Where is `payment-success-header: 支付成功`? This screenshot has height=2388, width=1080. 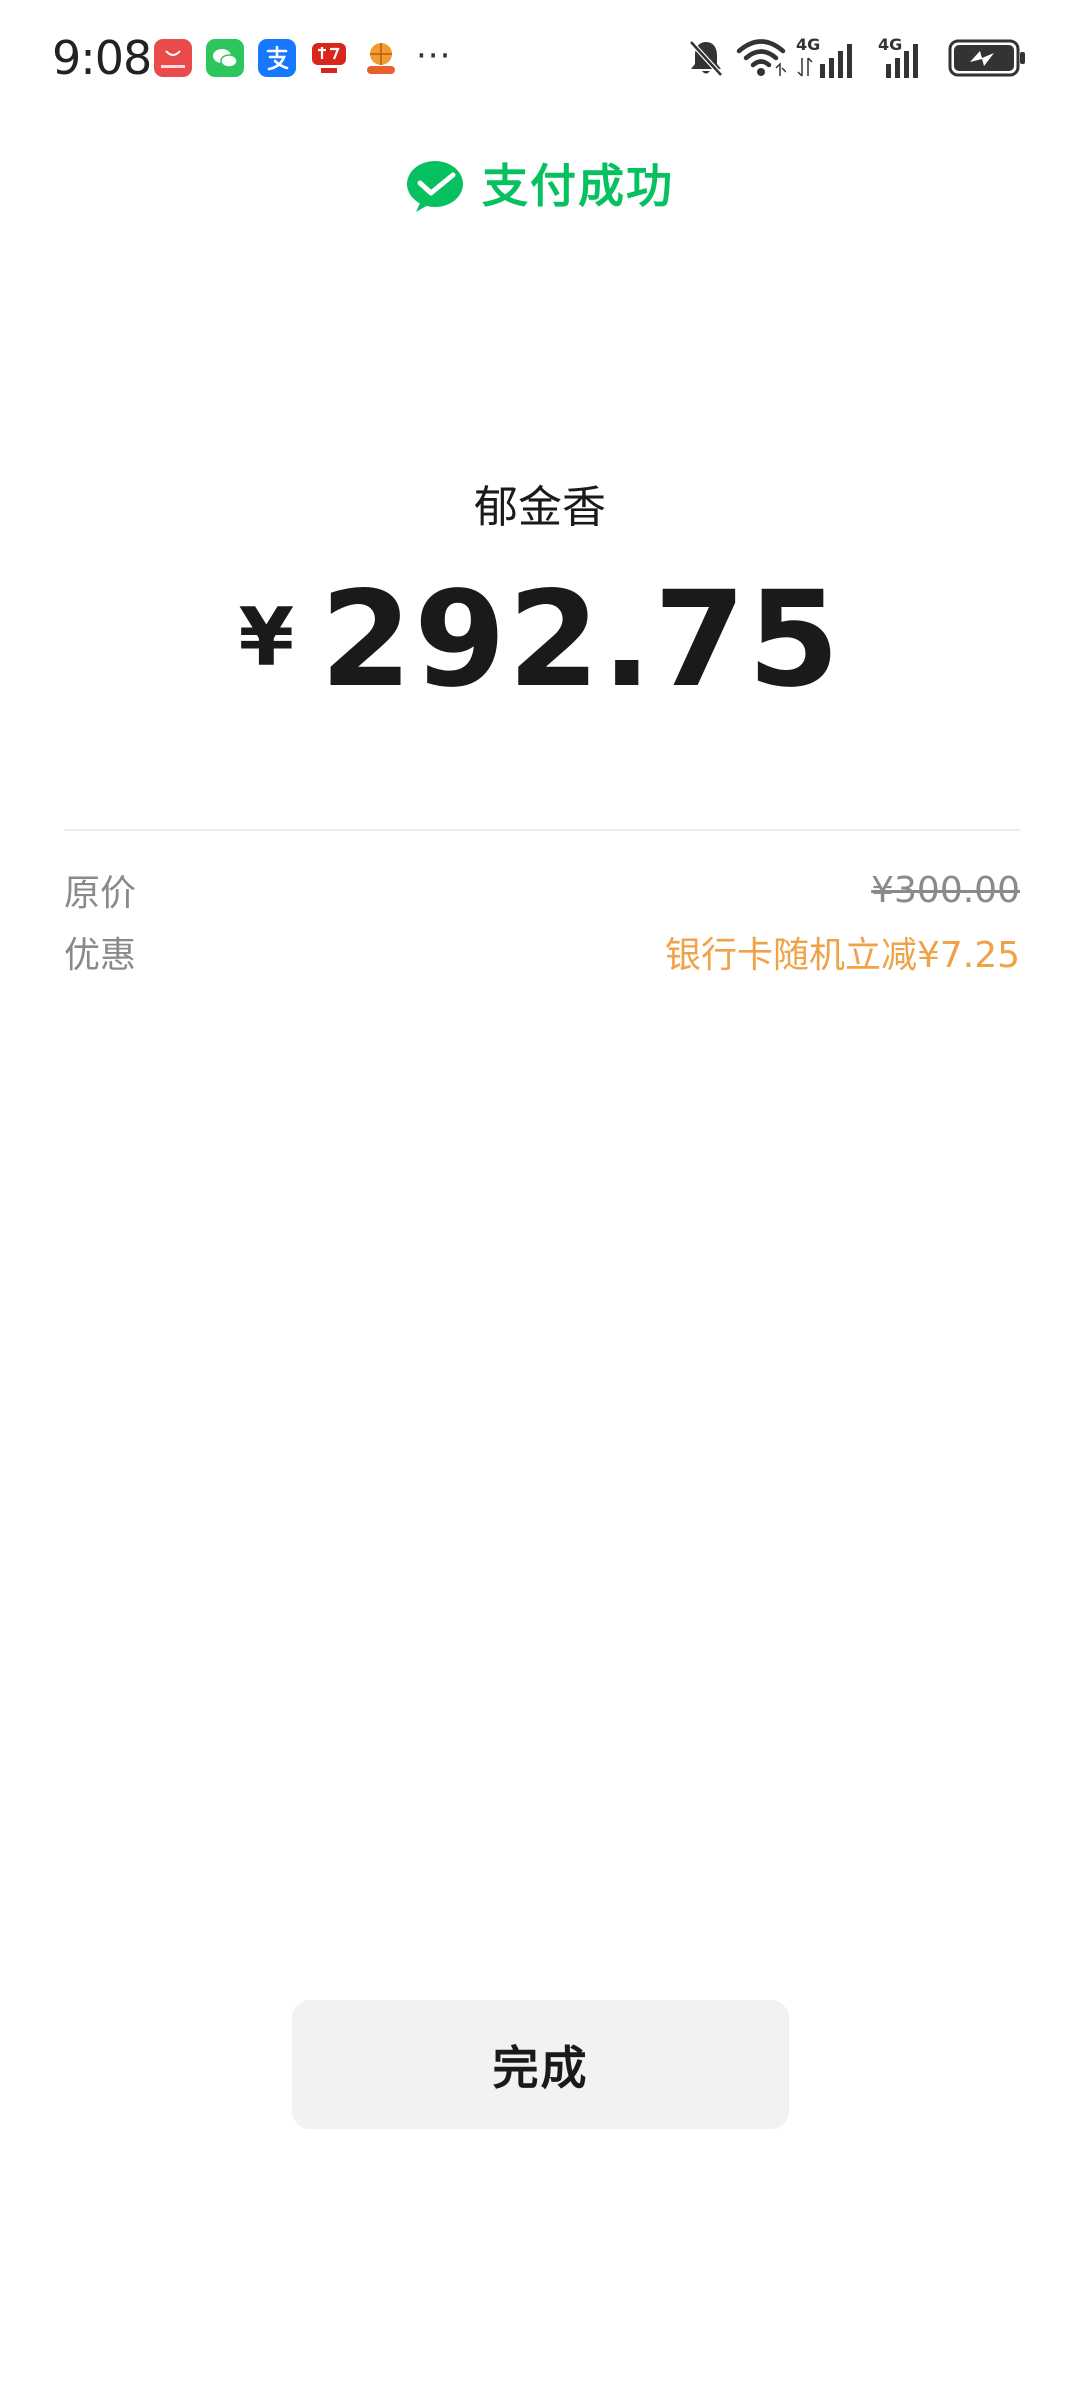
payment-success-header: 支付成功 is located at coordinates (540, 186).